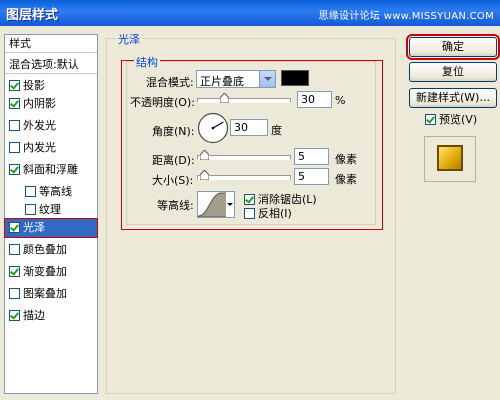 Image resolution: width=500 pixels, height=400 pixels. I want to click on angle-input: 30, so click(249, 127).